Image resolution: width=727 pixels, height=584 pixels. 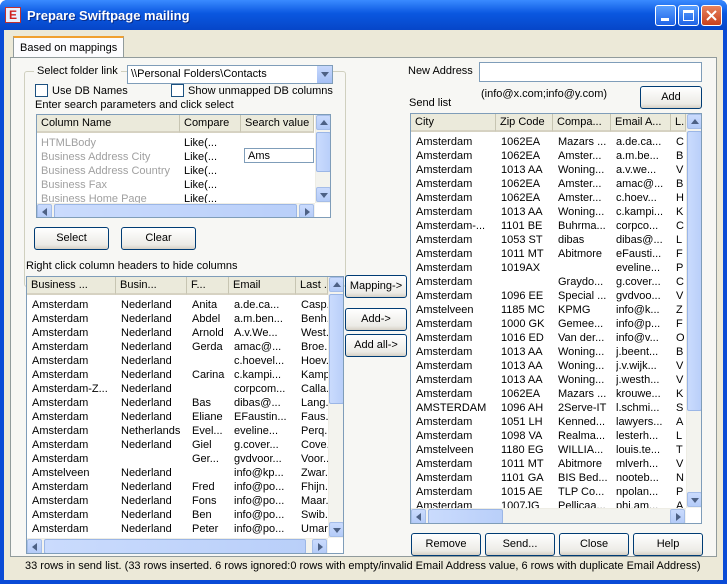 What do you see at coordinates (556, 492) in the screenshot?
I see `send-list-row: Amsterdam 1015 AE TLP Co... npolan... P` at bounding box center [556, 492].